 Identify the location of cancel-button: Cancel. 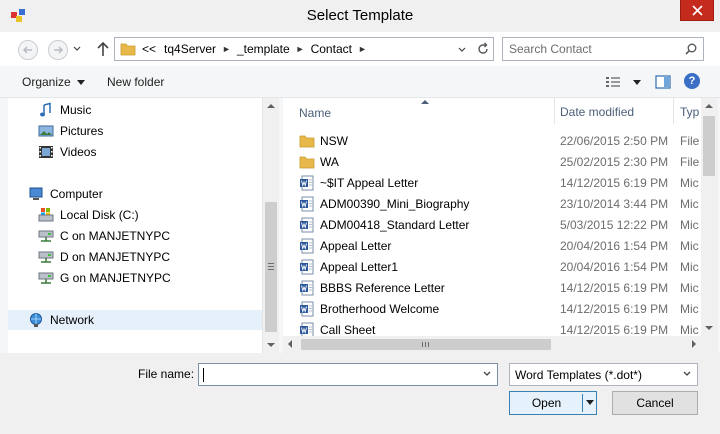
(655, 403).